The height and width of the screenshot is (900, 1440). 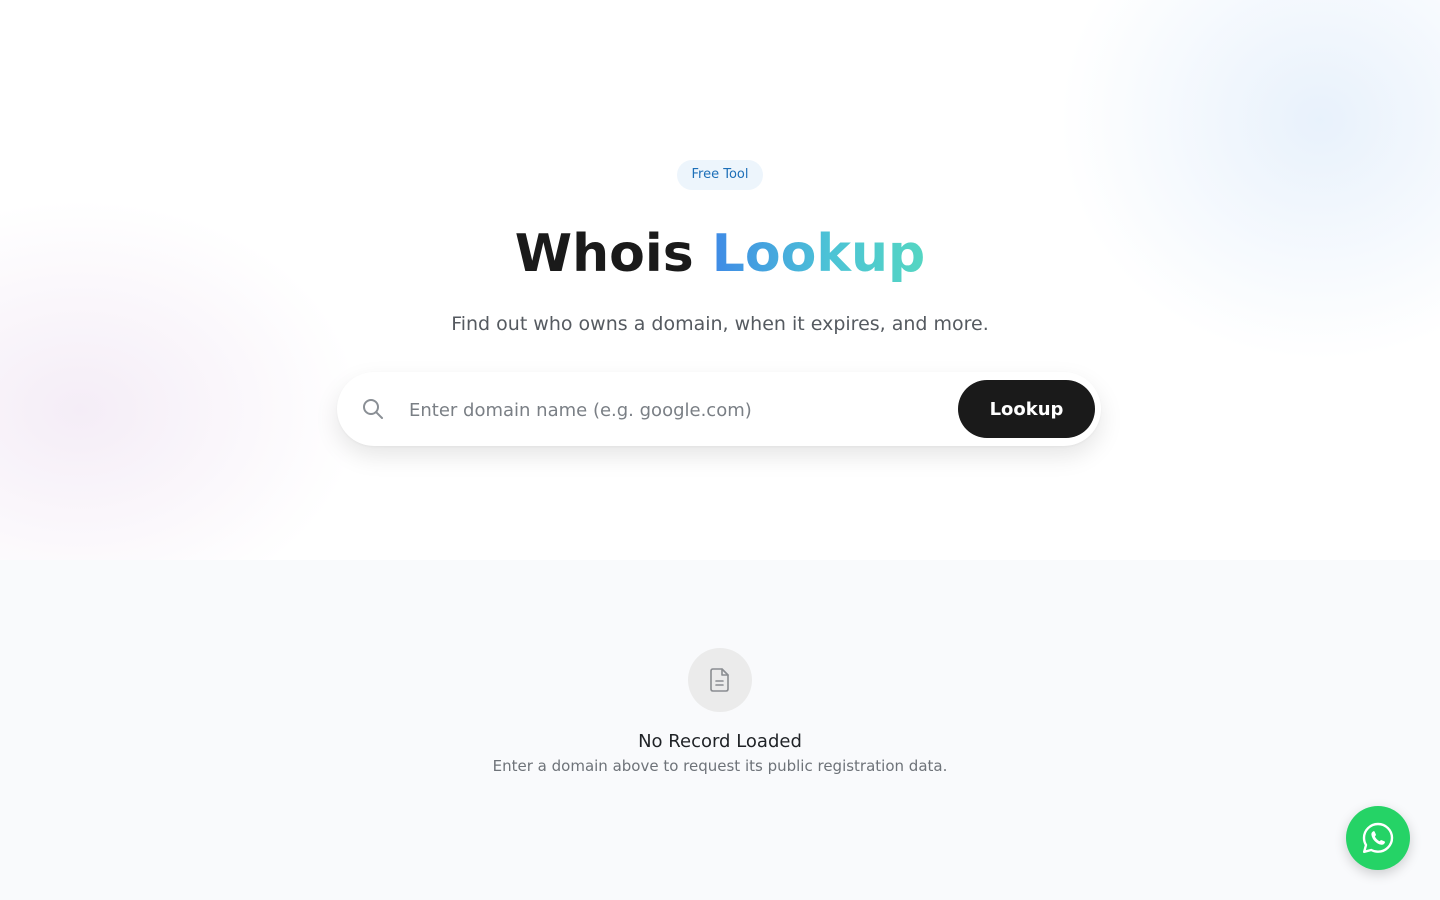 I want to click on empty-state-title: No Record Loaded, so click(x=720, y=741).